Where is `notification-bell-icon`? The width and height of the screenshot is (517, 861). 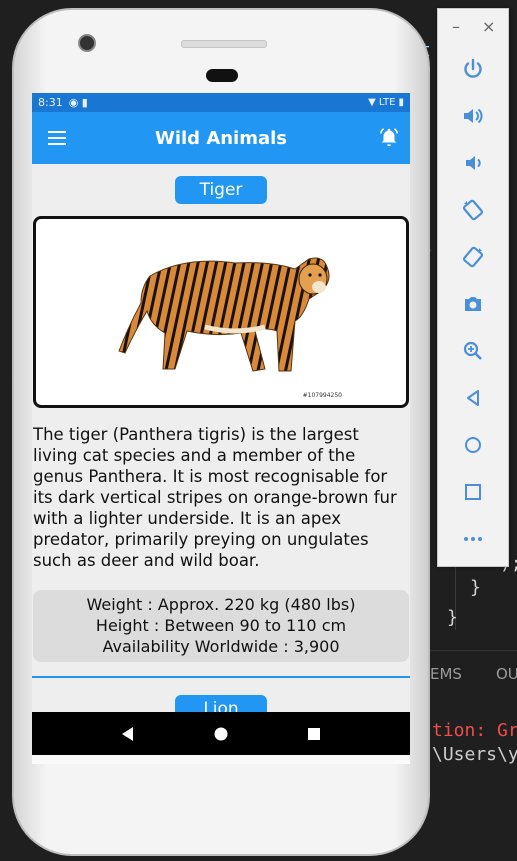 notification-bell-icon is located at coordinates (389, 137).